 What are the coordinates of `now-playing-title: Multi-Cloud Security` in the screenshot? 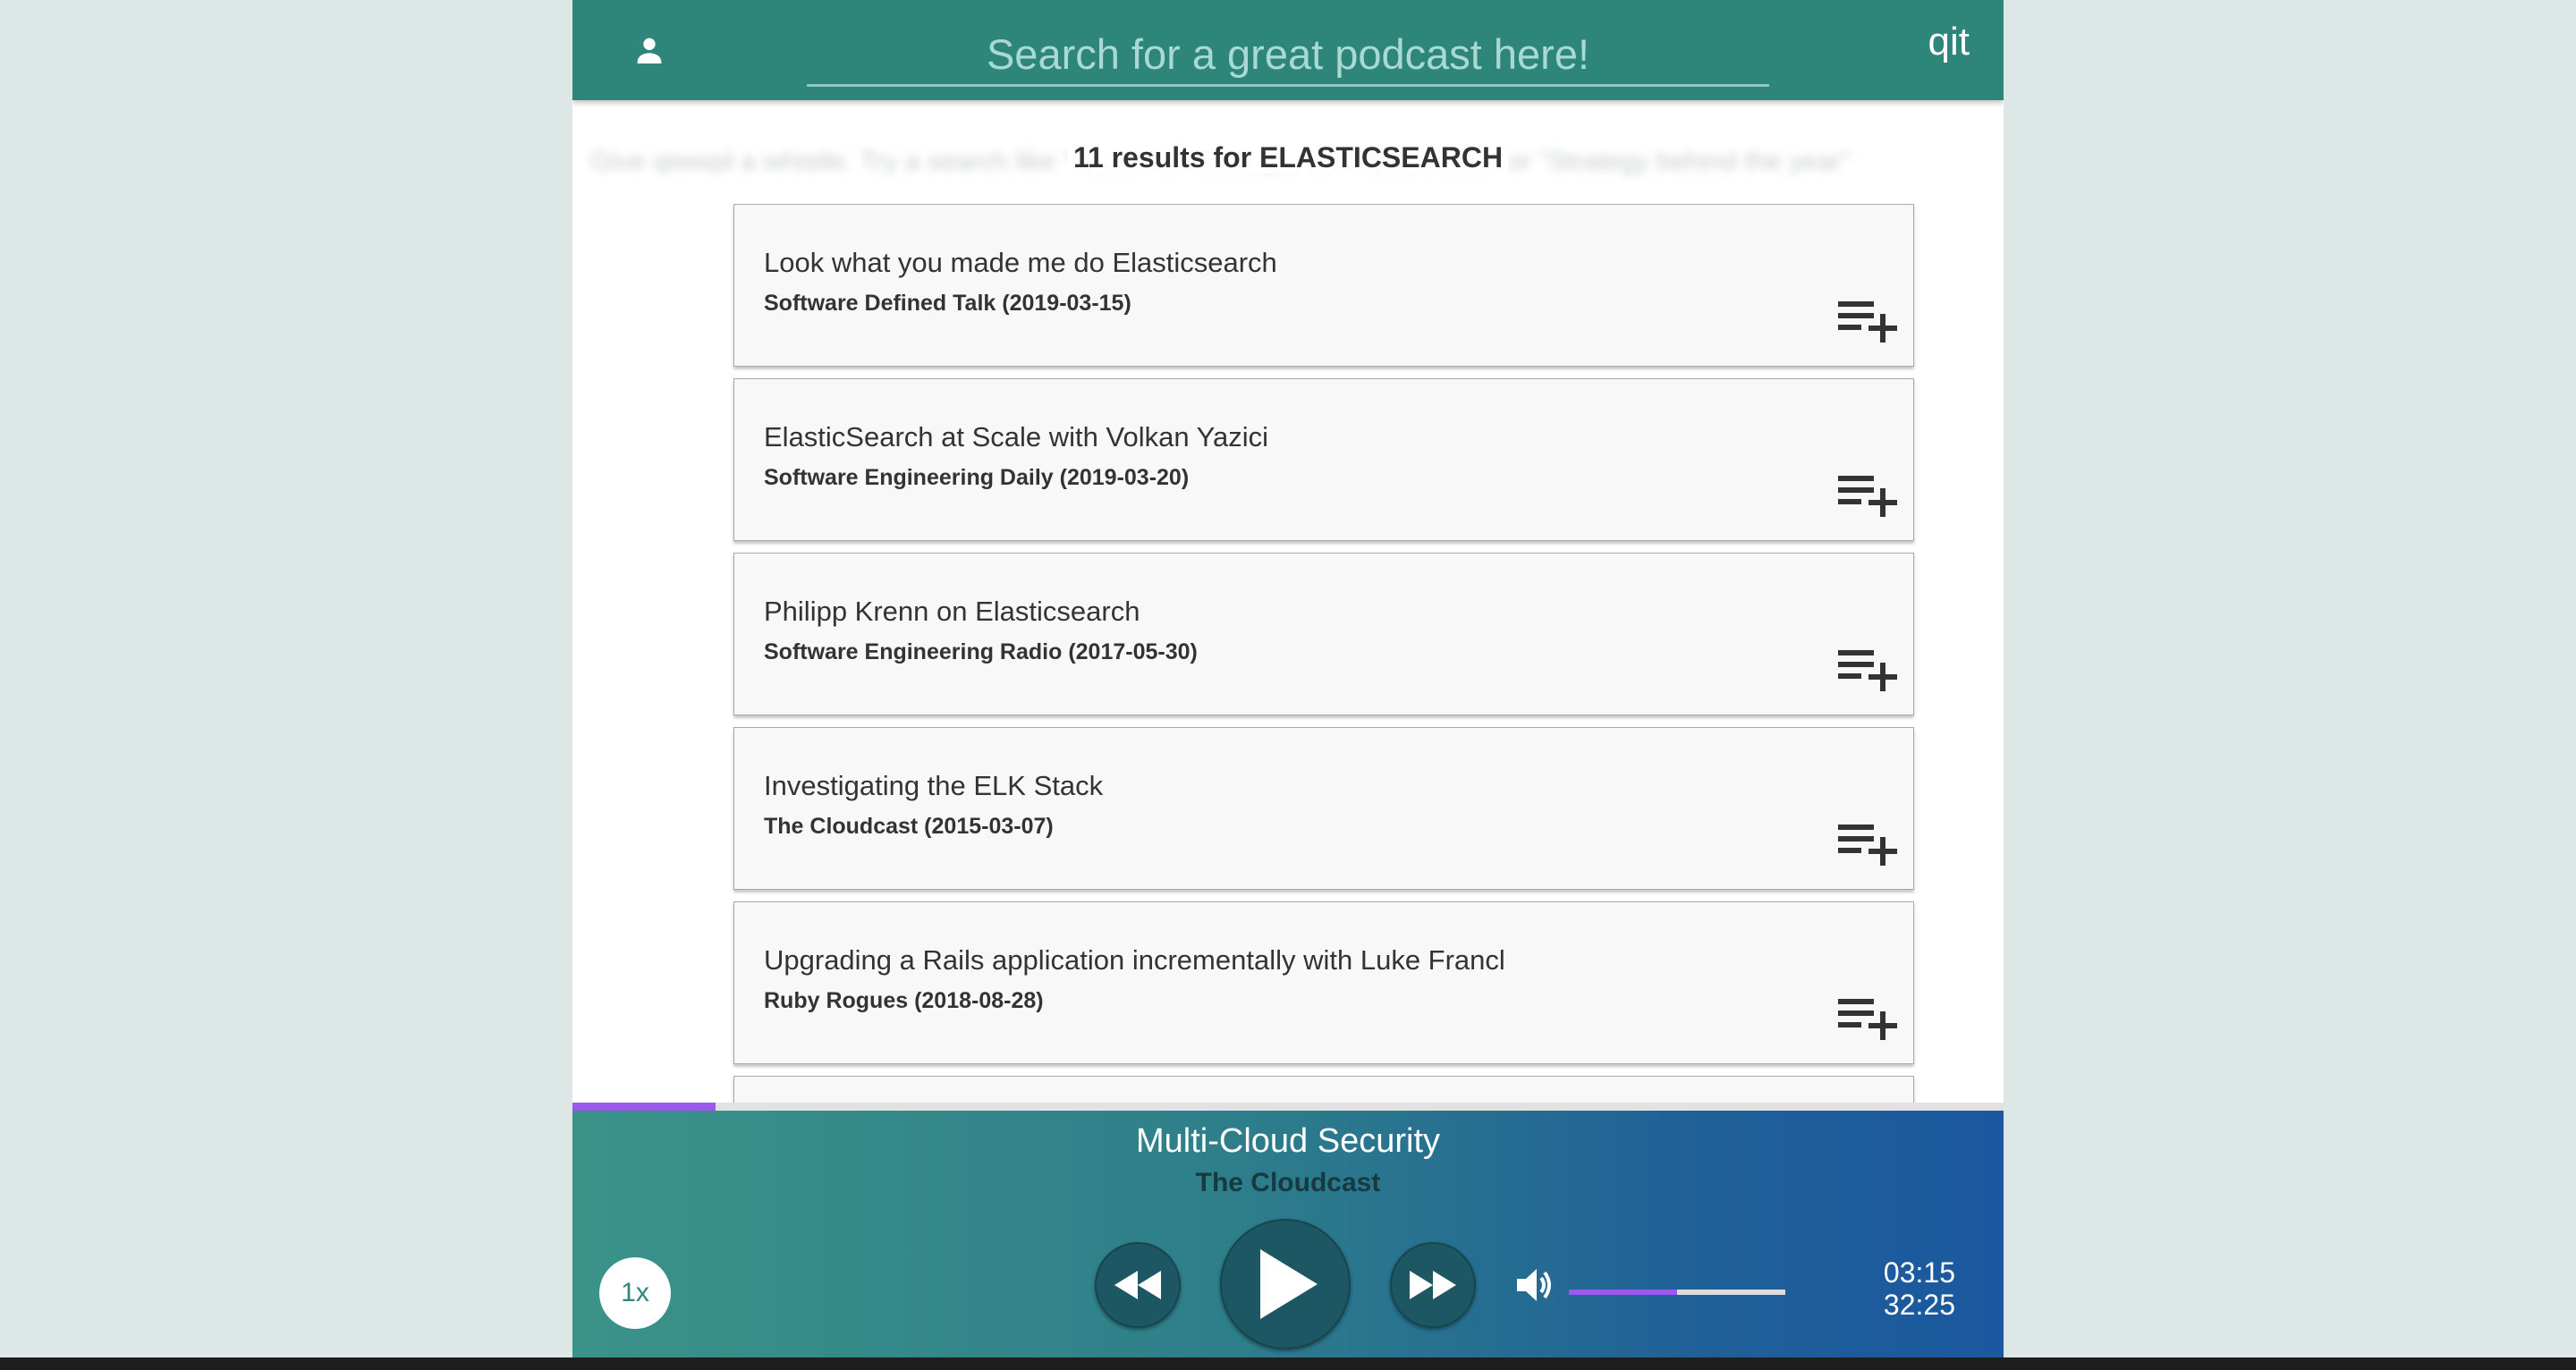 It's located at (1288, 1141).